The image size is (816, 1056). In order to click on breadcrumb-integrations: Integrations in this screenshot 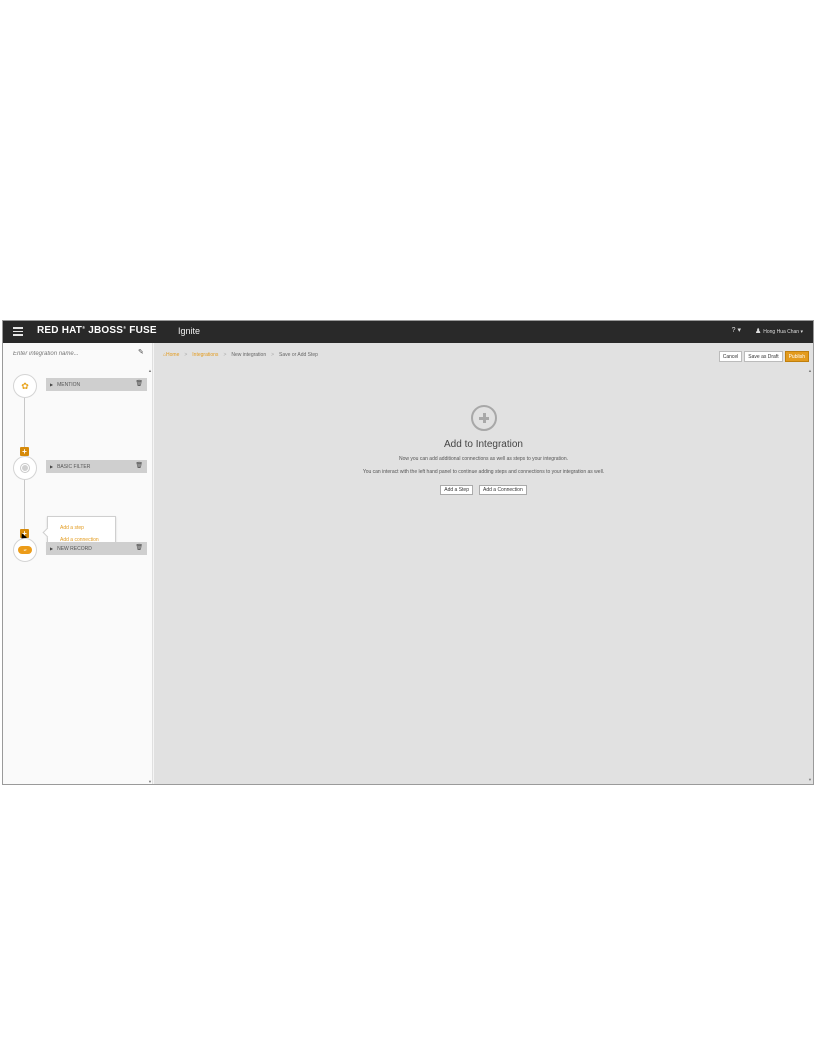, I will do `click(205, 355)`.